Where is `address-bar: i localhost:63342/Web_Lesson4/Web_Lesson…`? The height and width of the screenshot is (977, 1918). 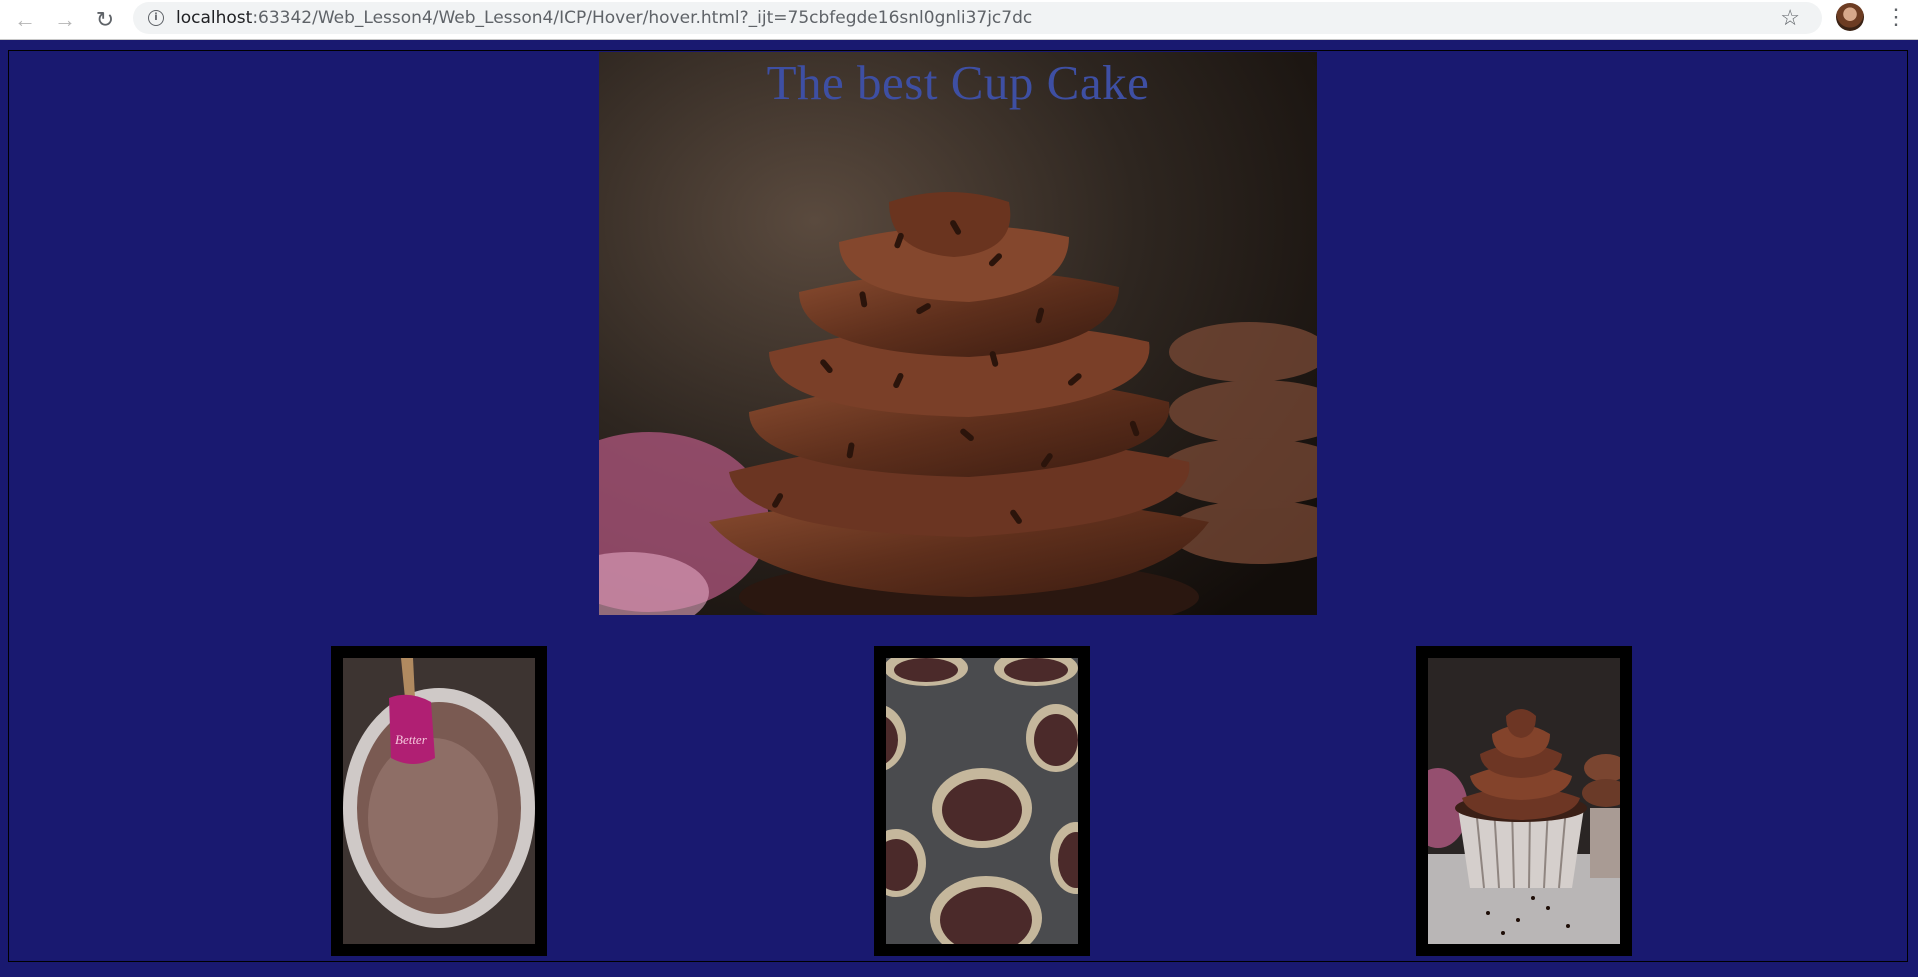 address-bar: i localhost:63342/Web_Lesson4/Web_Lesson… is located at coordinates (977, 18).